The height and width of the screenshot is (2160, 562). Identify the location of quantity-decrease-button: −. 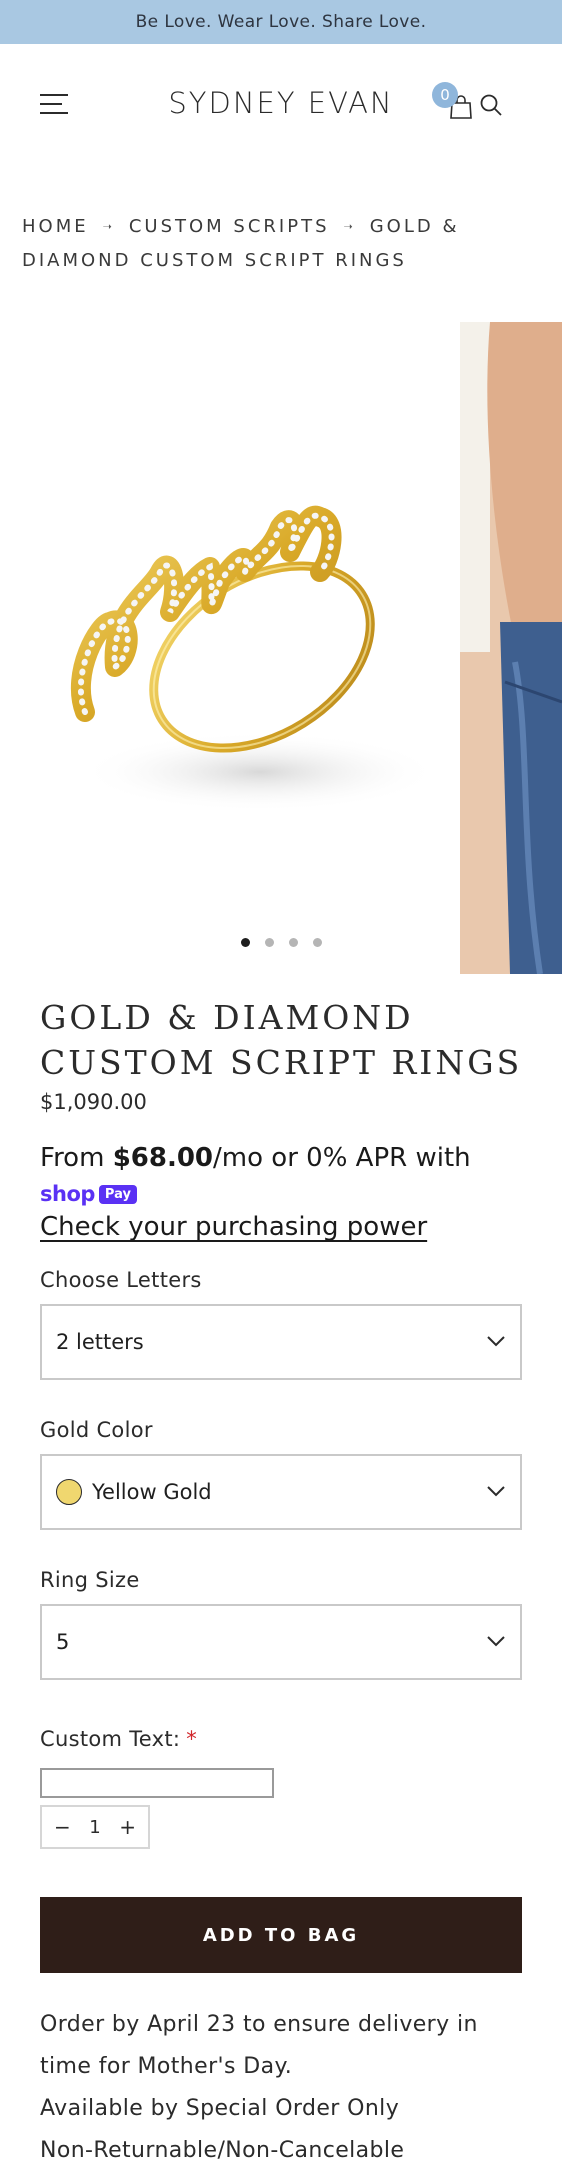
(62, 1827).